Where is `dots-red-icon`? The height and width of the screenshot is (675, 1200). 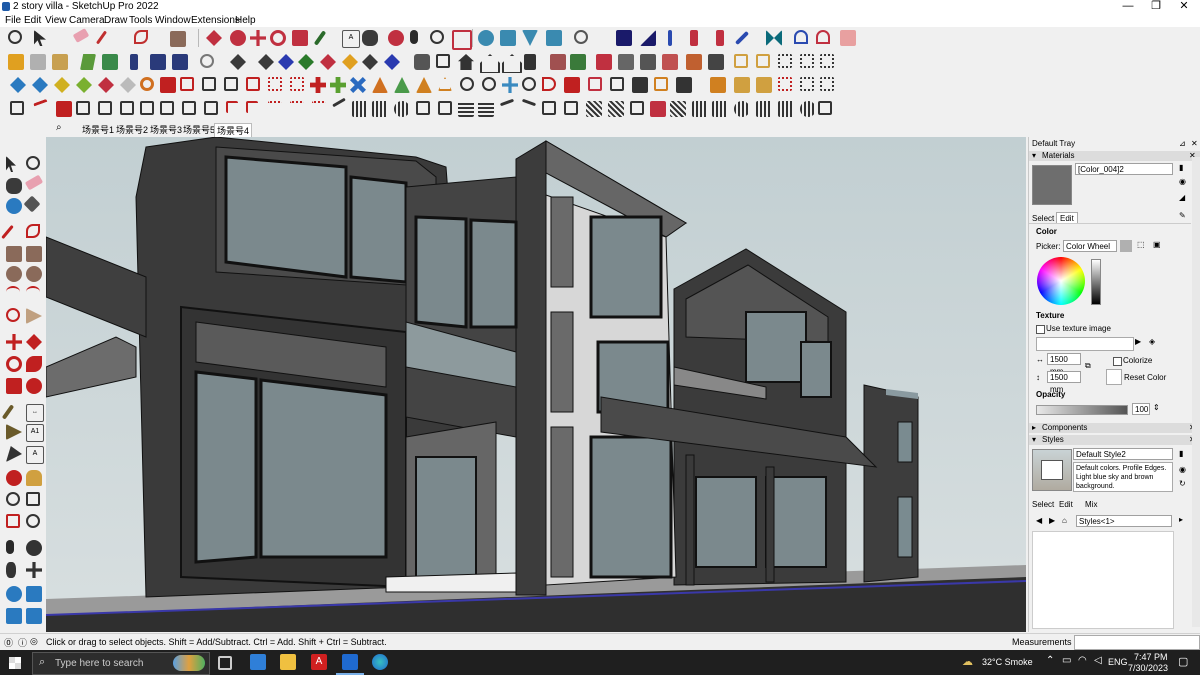
dots-red-icon is located at coordinates (785, 84).